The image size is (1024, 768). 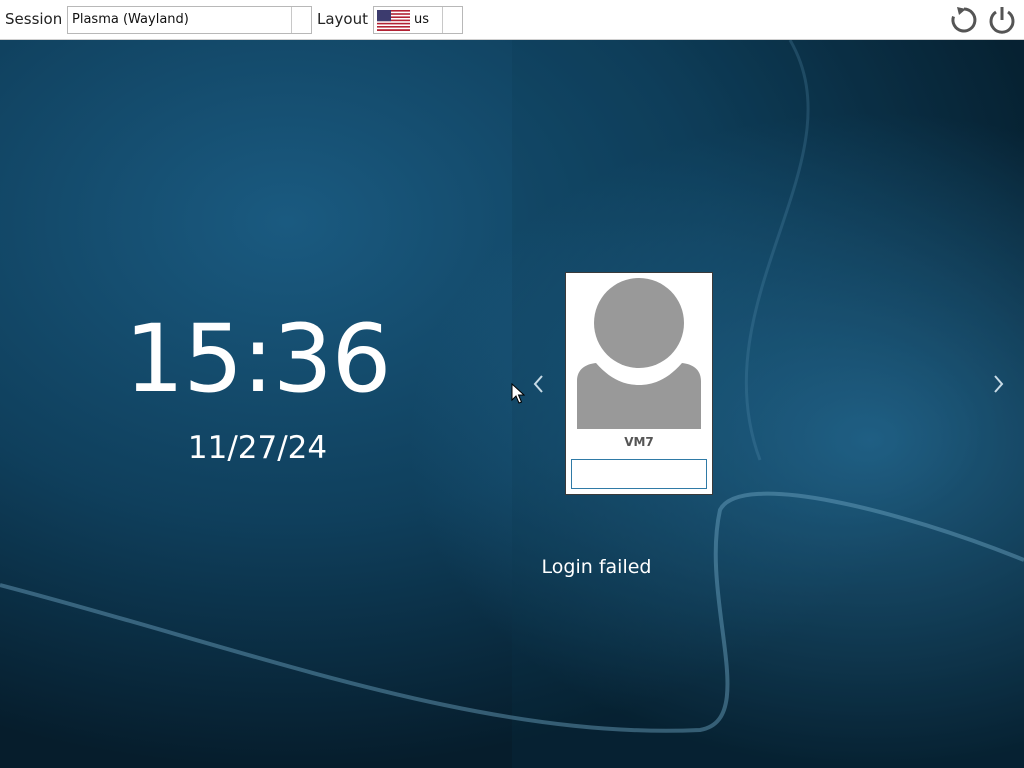 I want to click on session-label: Session, so click(x=34, y=19).